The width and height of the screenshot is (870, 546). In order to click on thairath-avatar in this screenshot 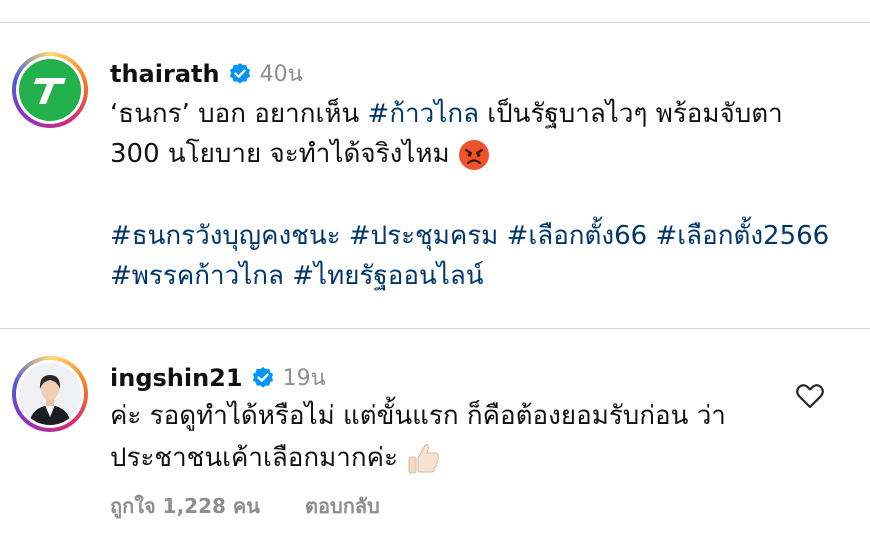, I will do `click(50, 90)`.